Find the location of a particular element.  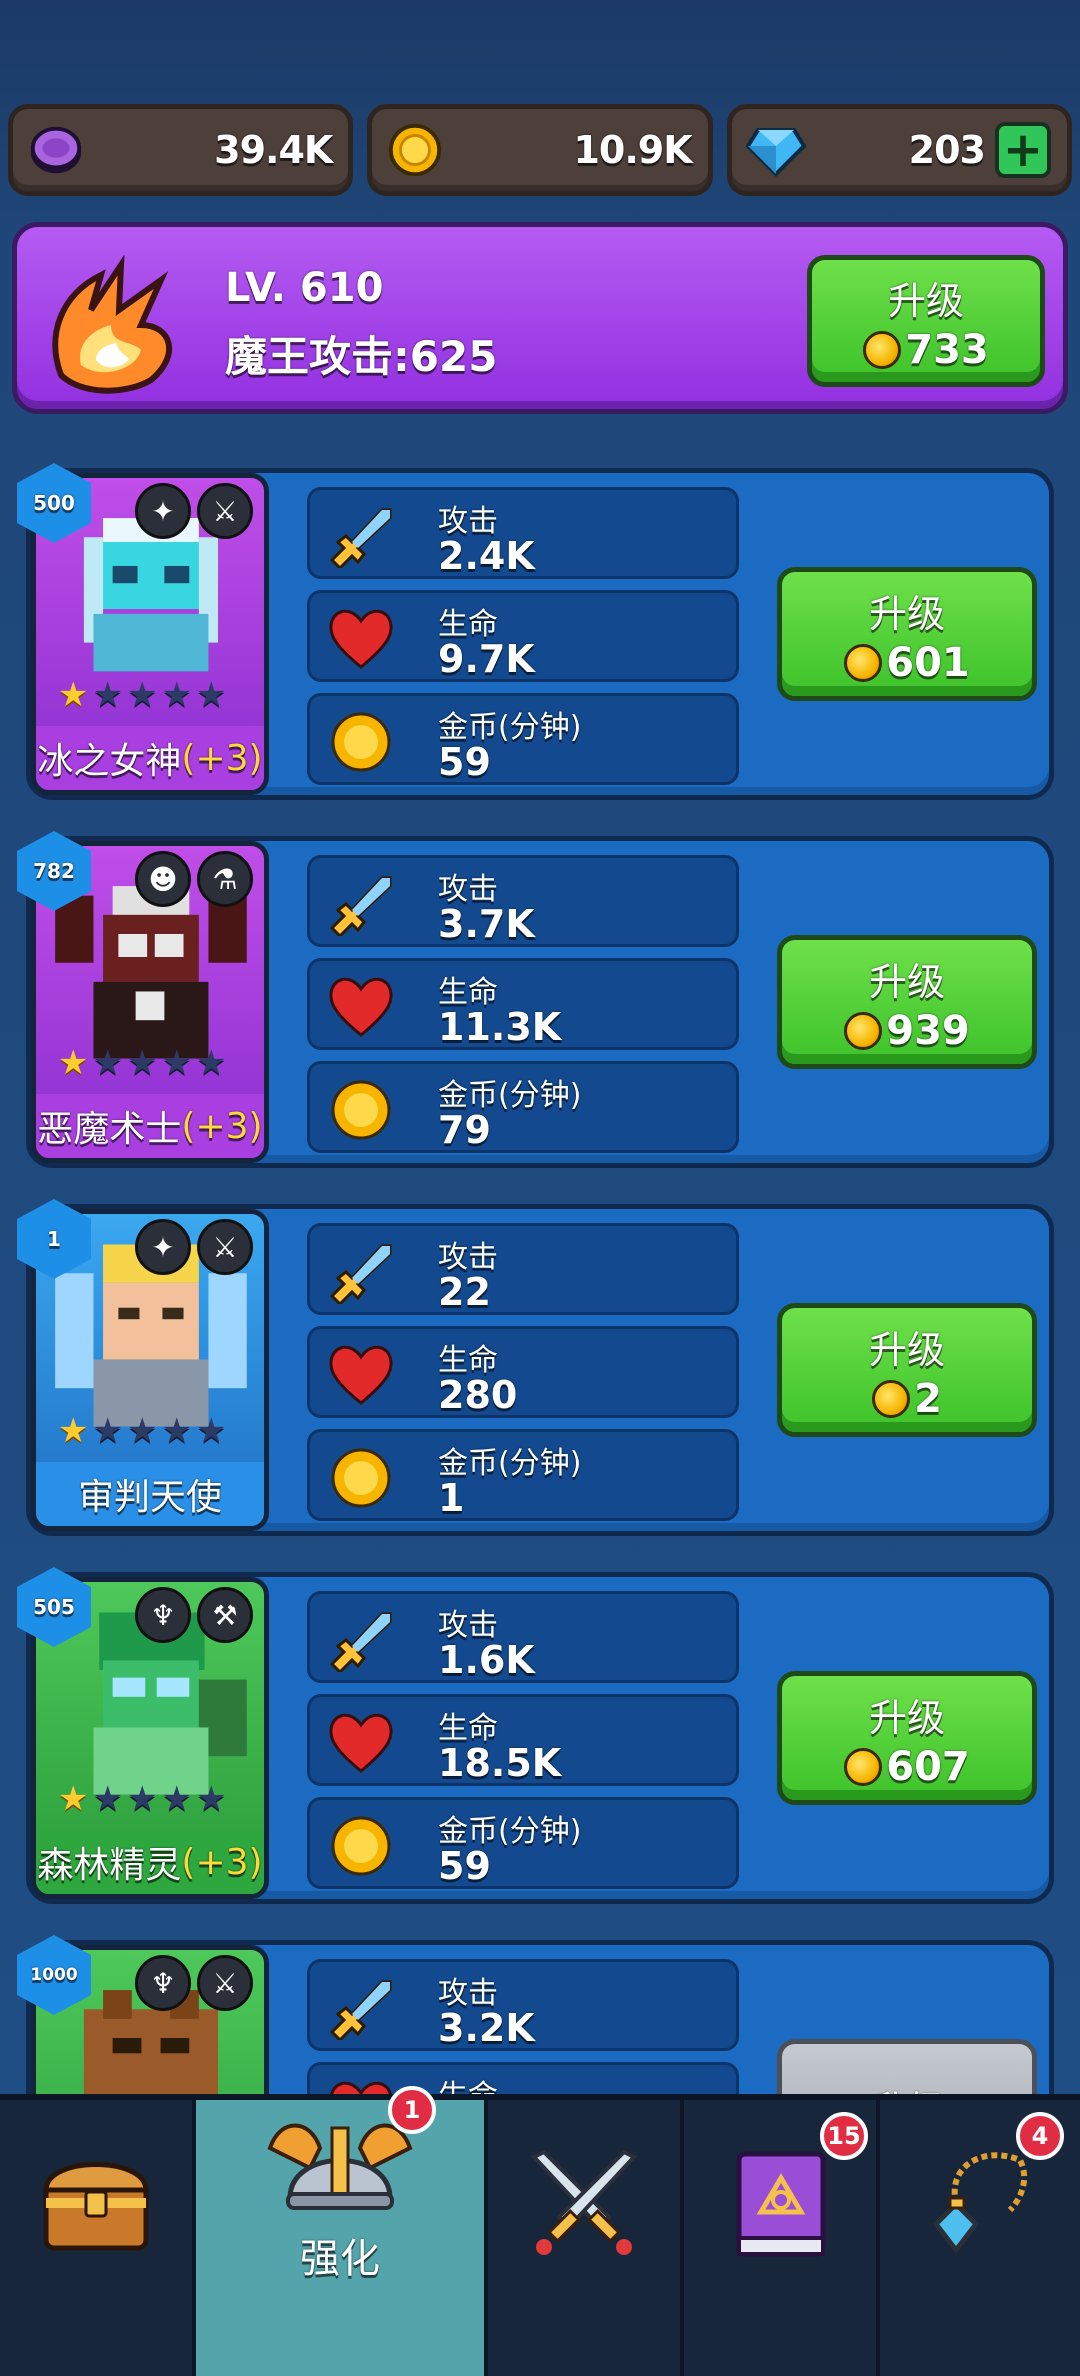

spellbook-icon is located at coordinates (781, 2204).